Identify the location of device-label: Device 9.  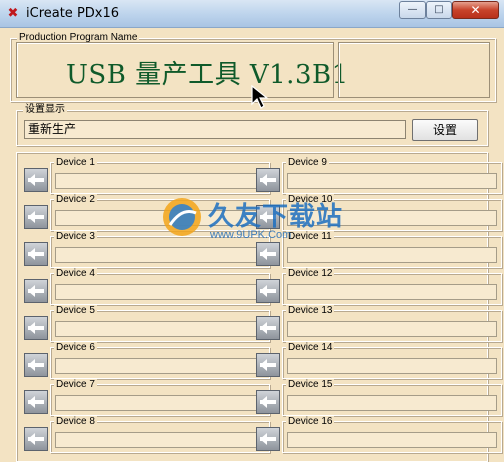
(307, 162).